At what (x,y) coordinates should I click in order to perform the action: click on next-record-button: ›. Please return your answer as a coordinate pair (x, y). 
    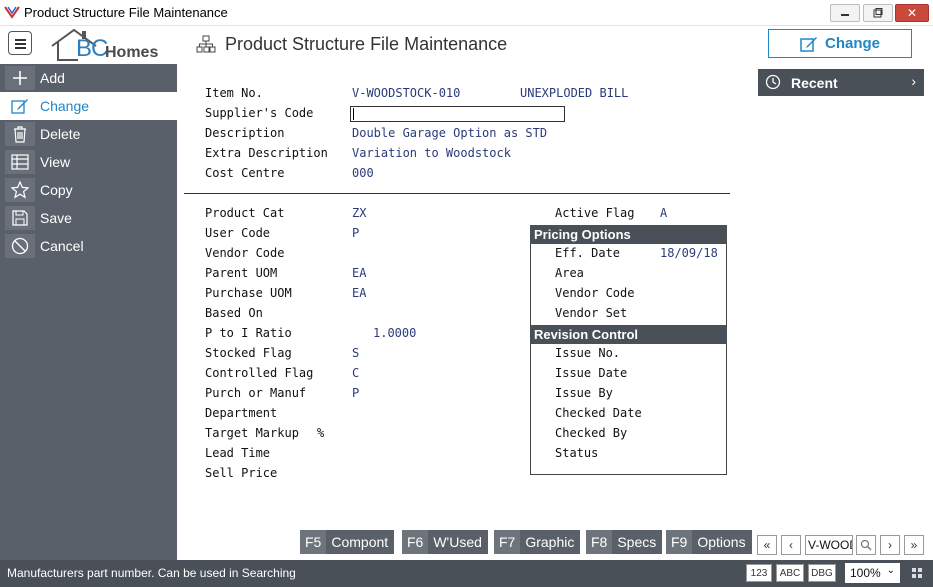
    Looking at the image, I should click on (890, 545).